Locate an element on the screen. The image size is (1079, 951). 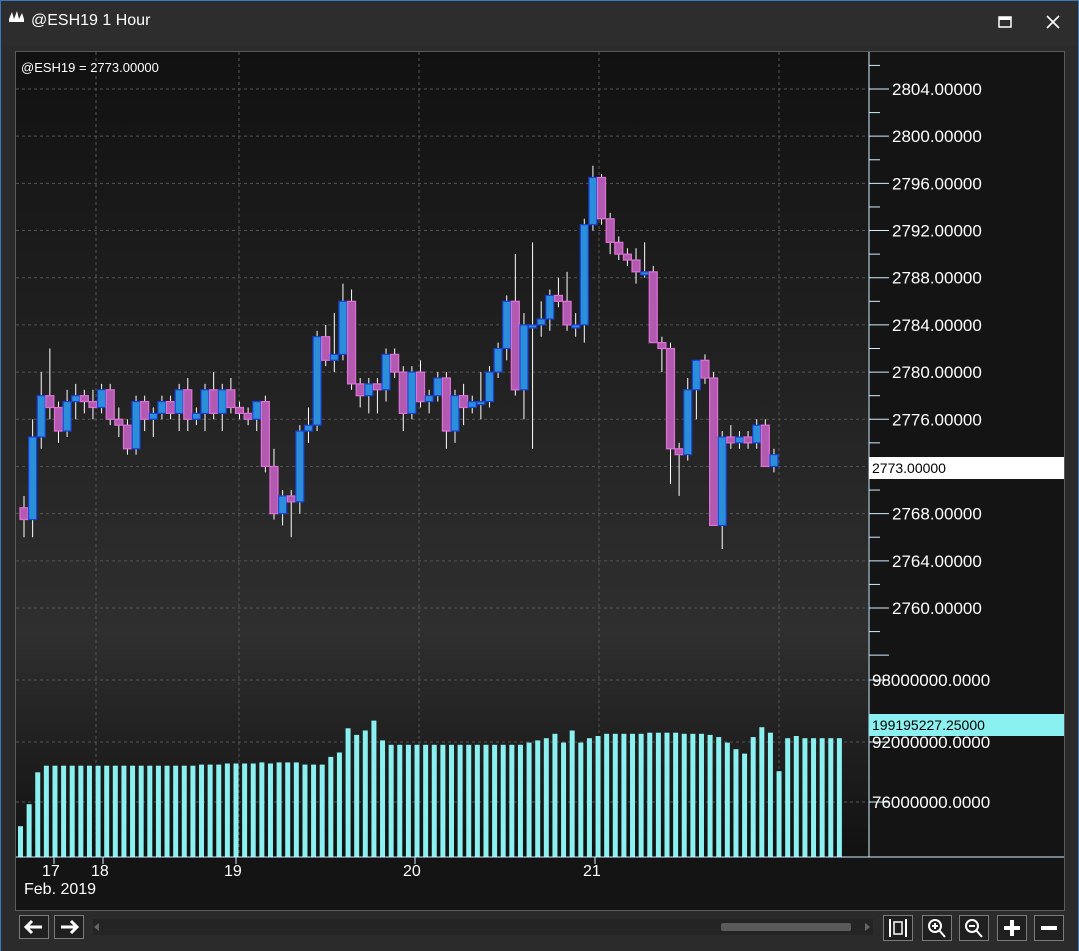
y-tick-label: 2804.00000 is located at coordinates (937, 89).